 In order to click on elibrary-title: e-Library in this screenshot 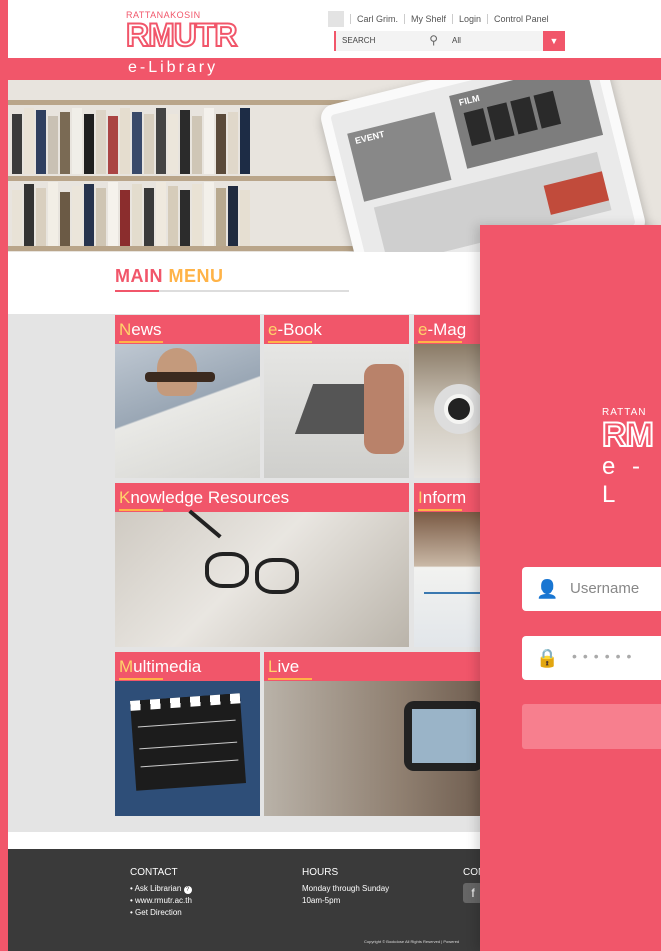, I will do `click(173, 67)`.